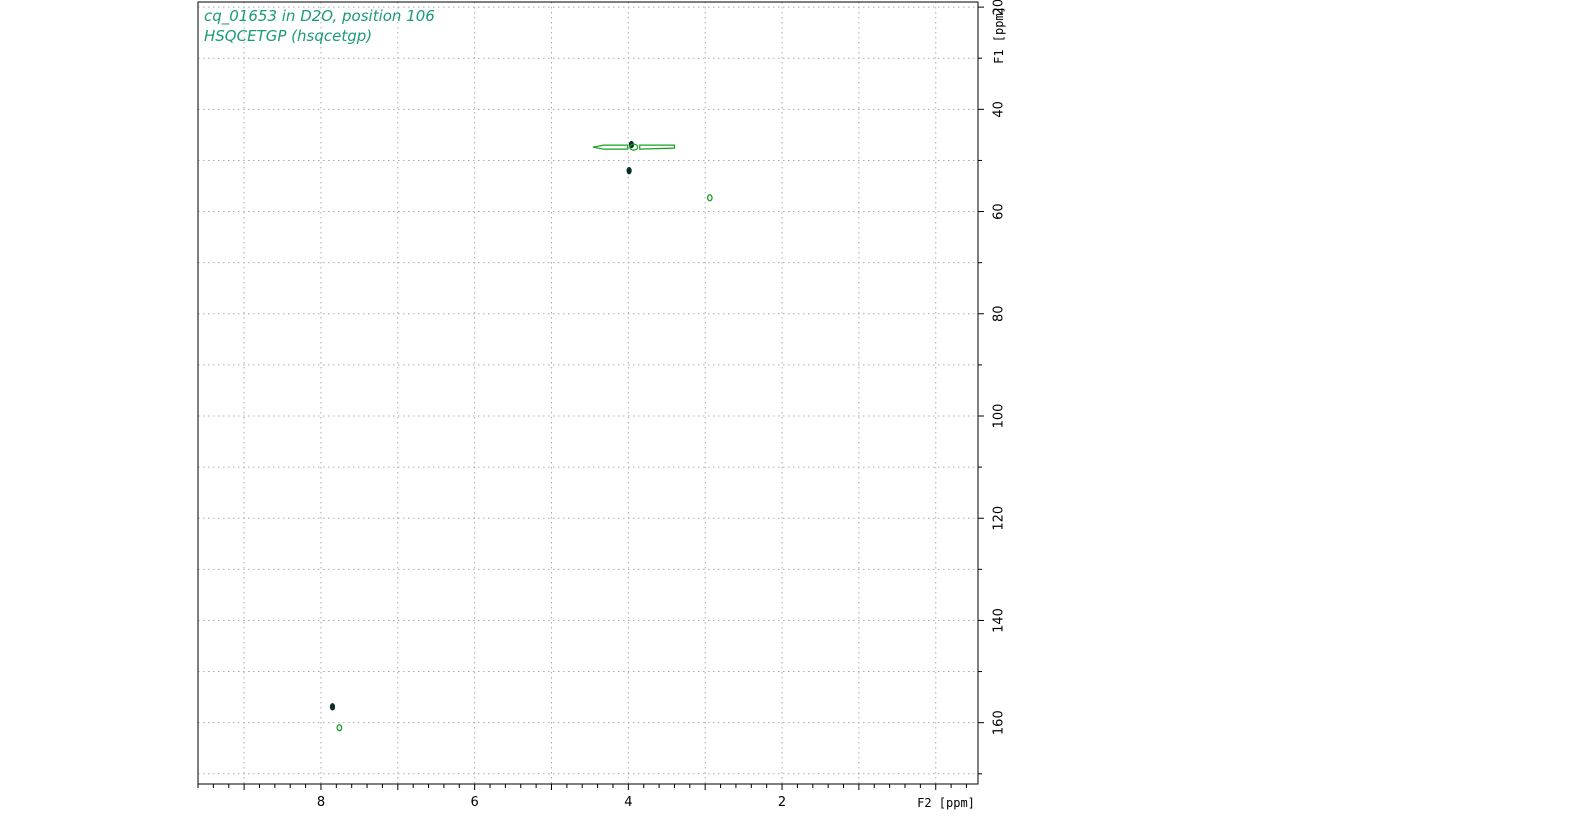 Image resolution: width=1584 pixels, height=821 pixels. Describe the element at coordinates (999, 518) in the screenshot. I see `y-tick-label: 120` at that location.